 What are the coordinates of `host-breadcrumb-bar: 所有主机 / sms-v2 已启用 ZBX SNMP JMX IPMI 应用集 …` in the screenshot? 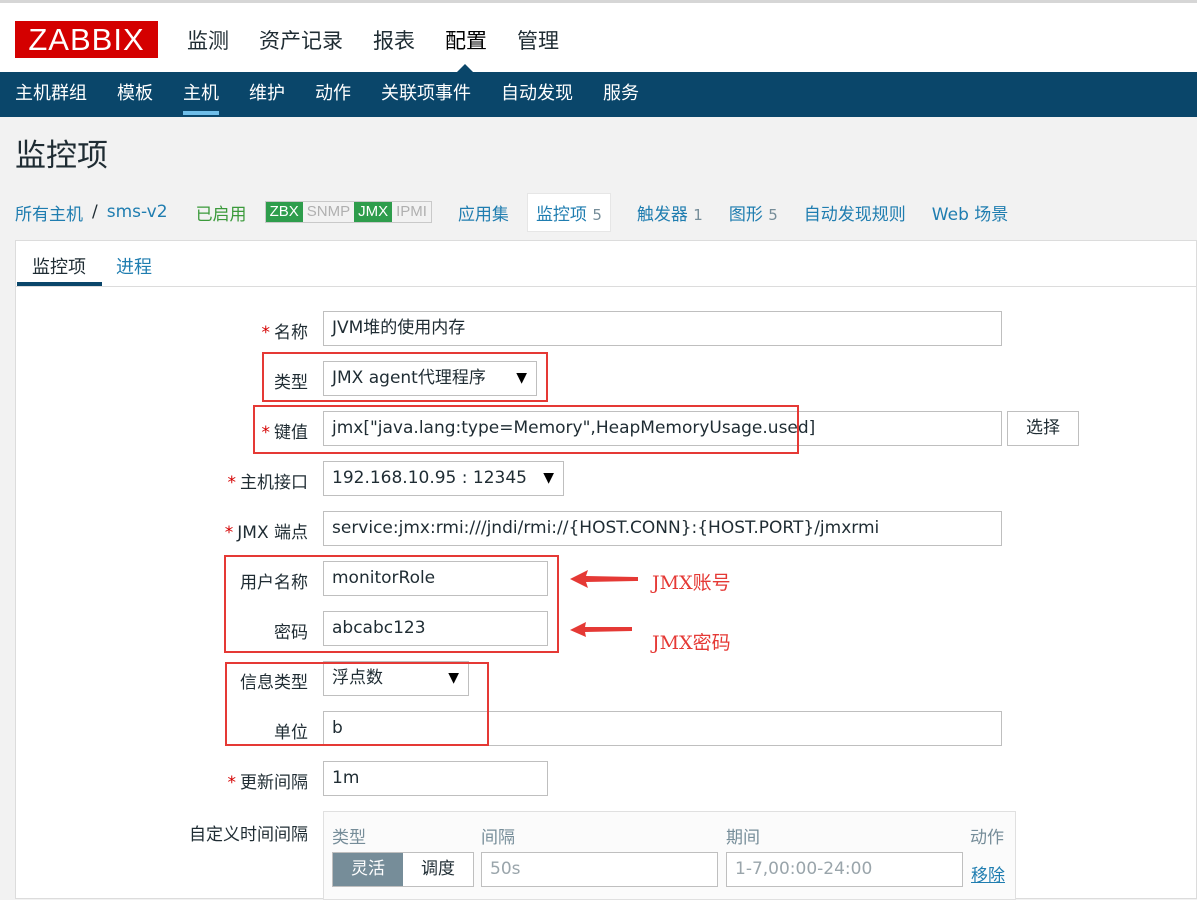 It's located at (606, 212).